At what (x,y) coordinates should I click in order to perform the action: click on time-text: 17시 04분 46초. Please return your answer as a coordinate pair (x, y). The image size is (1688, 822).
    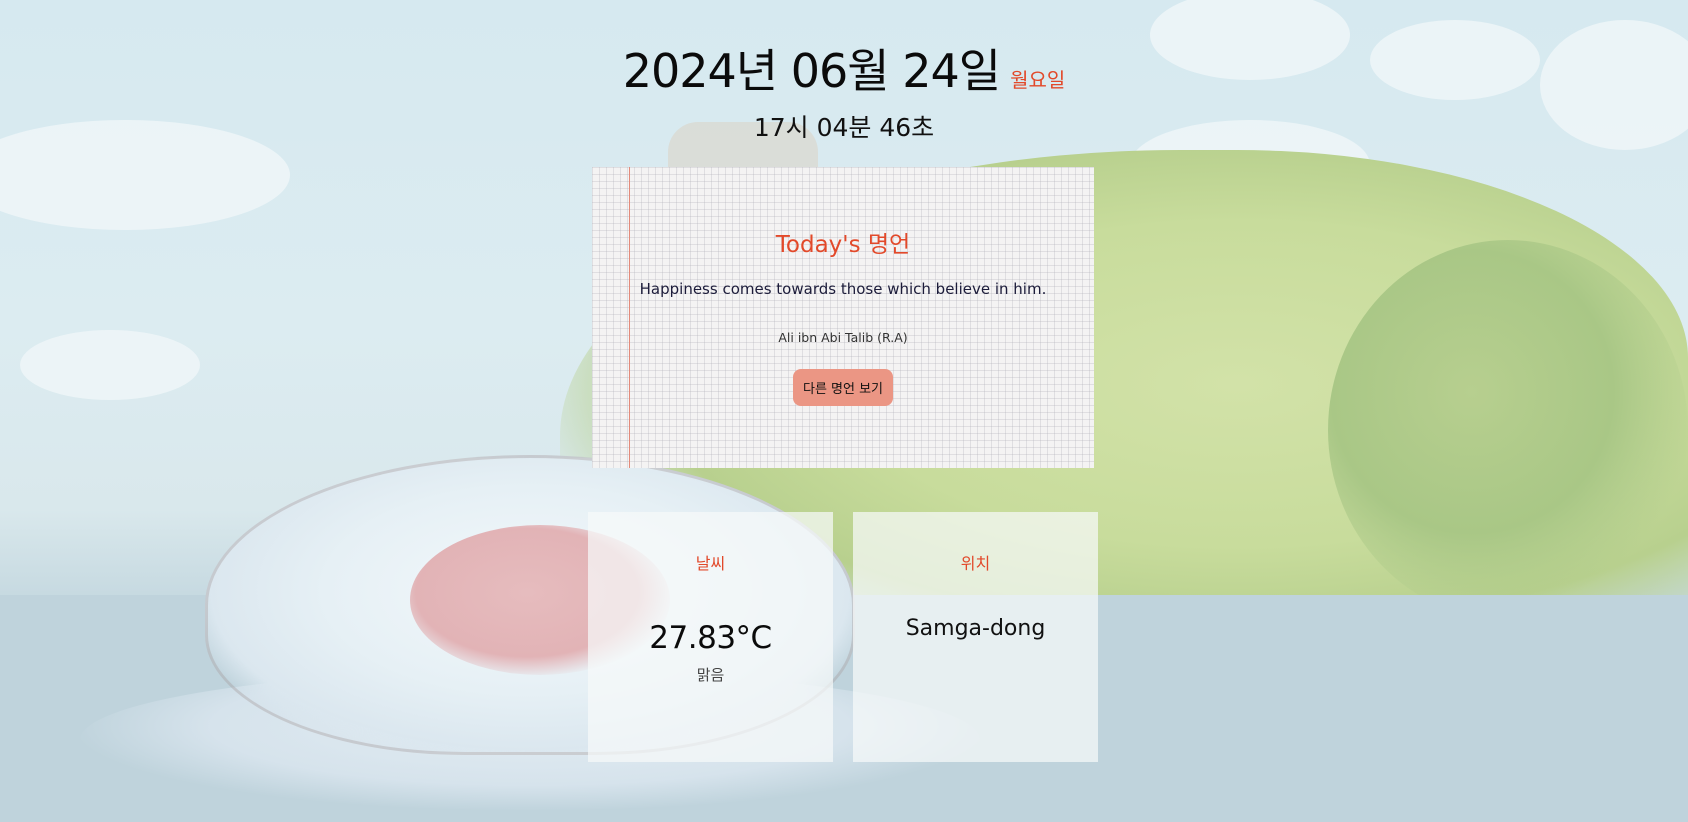
    Looking at the image, I should click on (844, 127).